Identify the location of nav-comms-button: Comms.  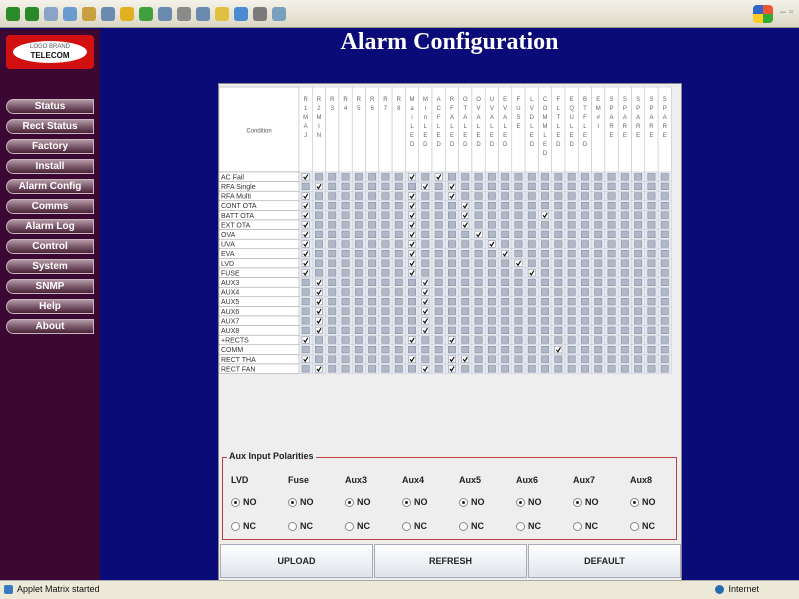
(50, 206).